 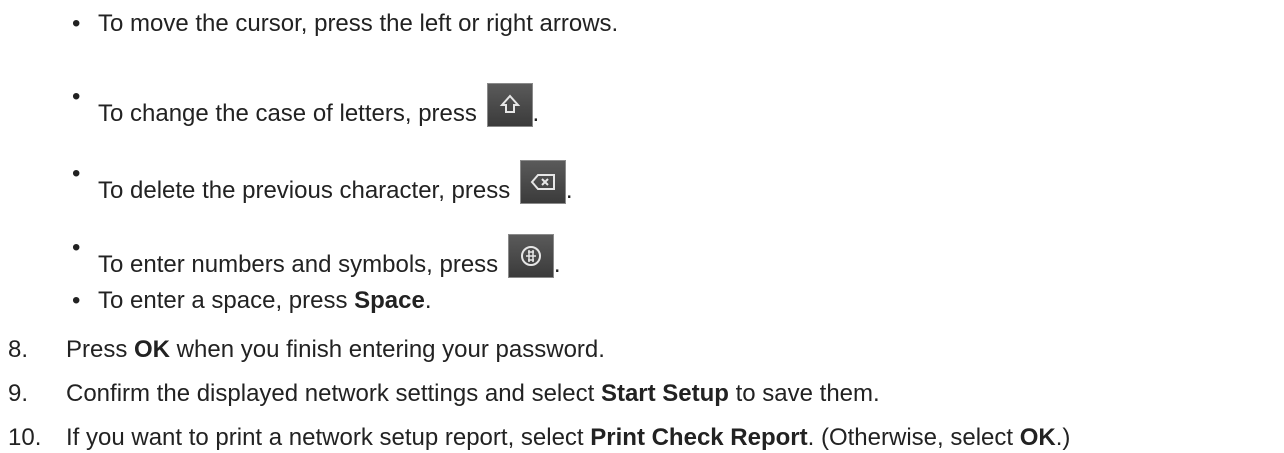 I want to click on backspace-key-image, so click(x=542, y=182).